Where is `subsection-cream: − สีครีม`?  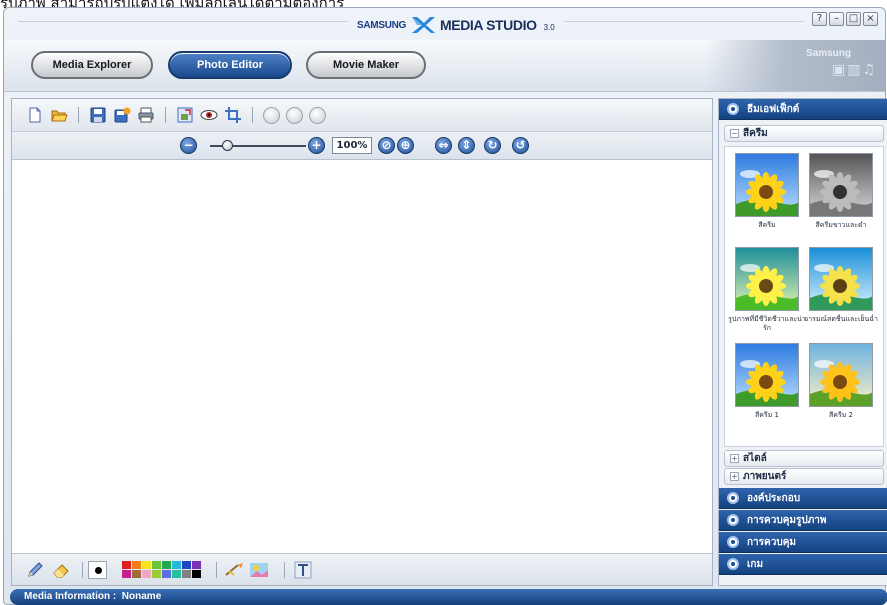
subsection-cream: − สีครีม is located at coordinates (804, 133).